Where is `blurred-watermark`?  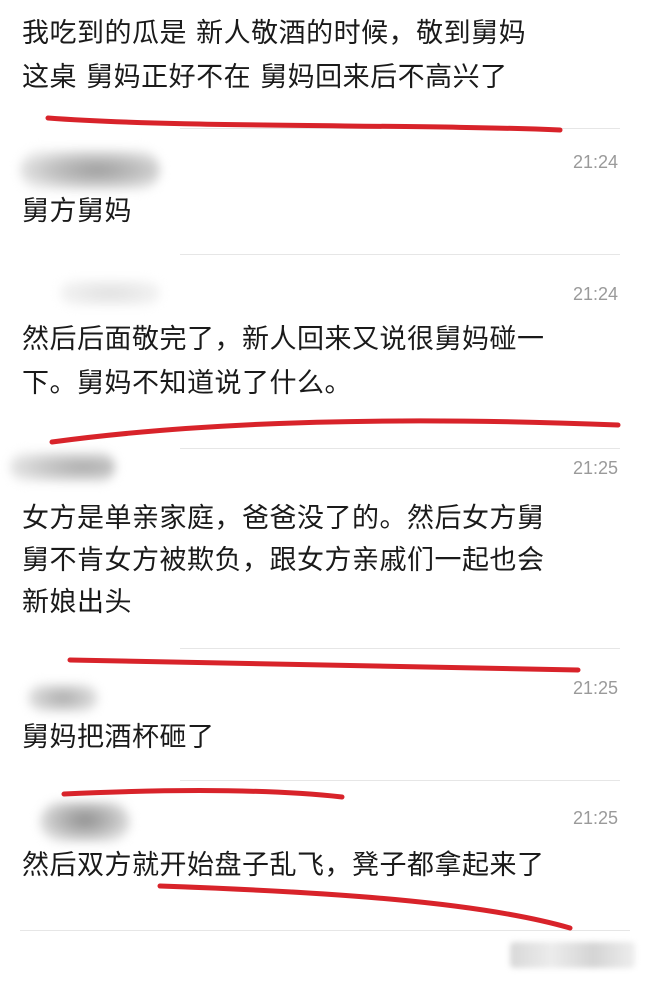
blurred-watermark is located at coordinates (572, 955).